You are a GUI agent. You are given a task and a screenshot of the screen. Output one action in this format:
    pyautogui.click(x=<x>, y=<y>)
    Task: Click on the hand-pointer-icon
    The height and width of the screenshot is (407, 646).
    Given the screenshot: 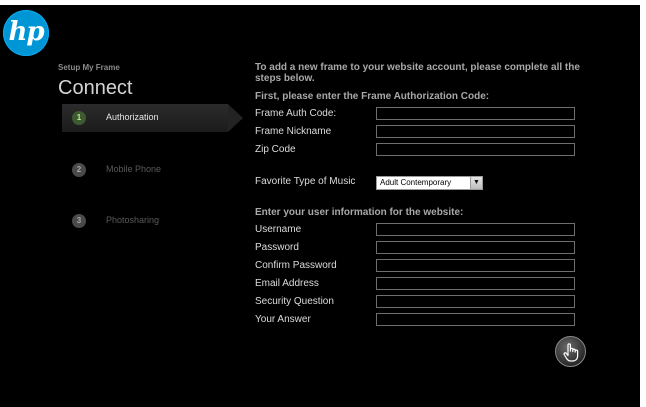 What is the action you would take?
    pyautogui.click(x=571, y=352)
    